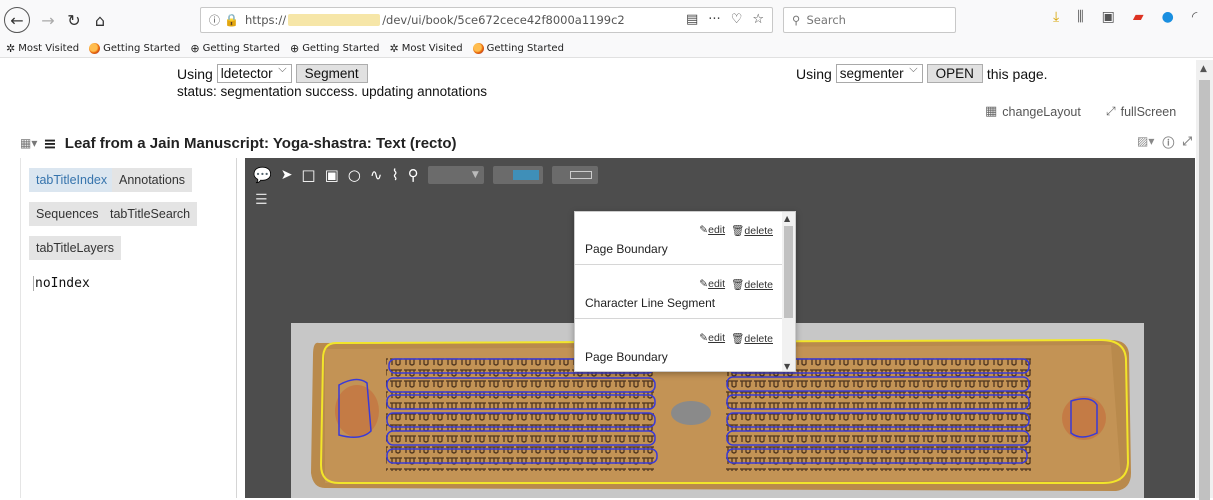  I want to click on page-scrollbar: ▲, so click(1204, 280).